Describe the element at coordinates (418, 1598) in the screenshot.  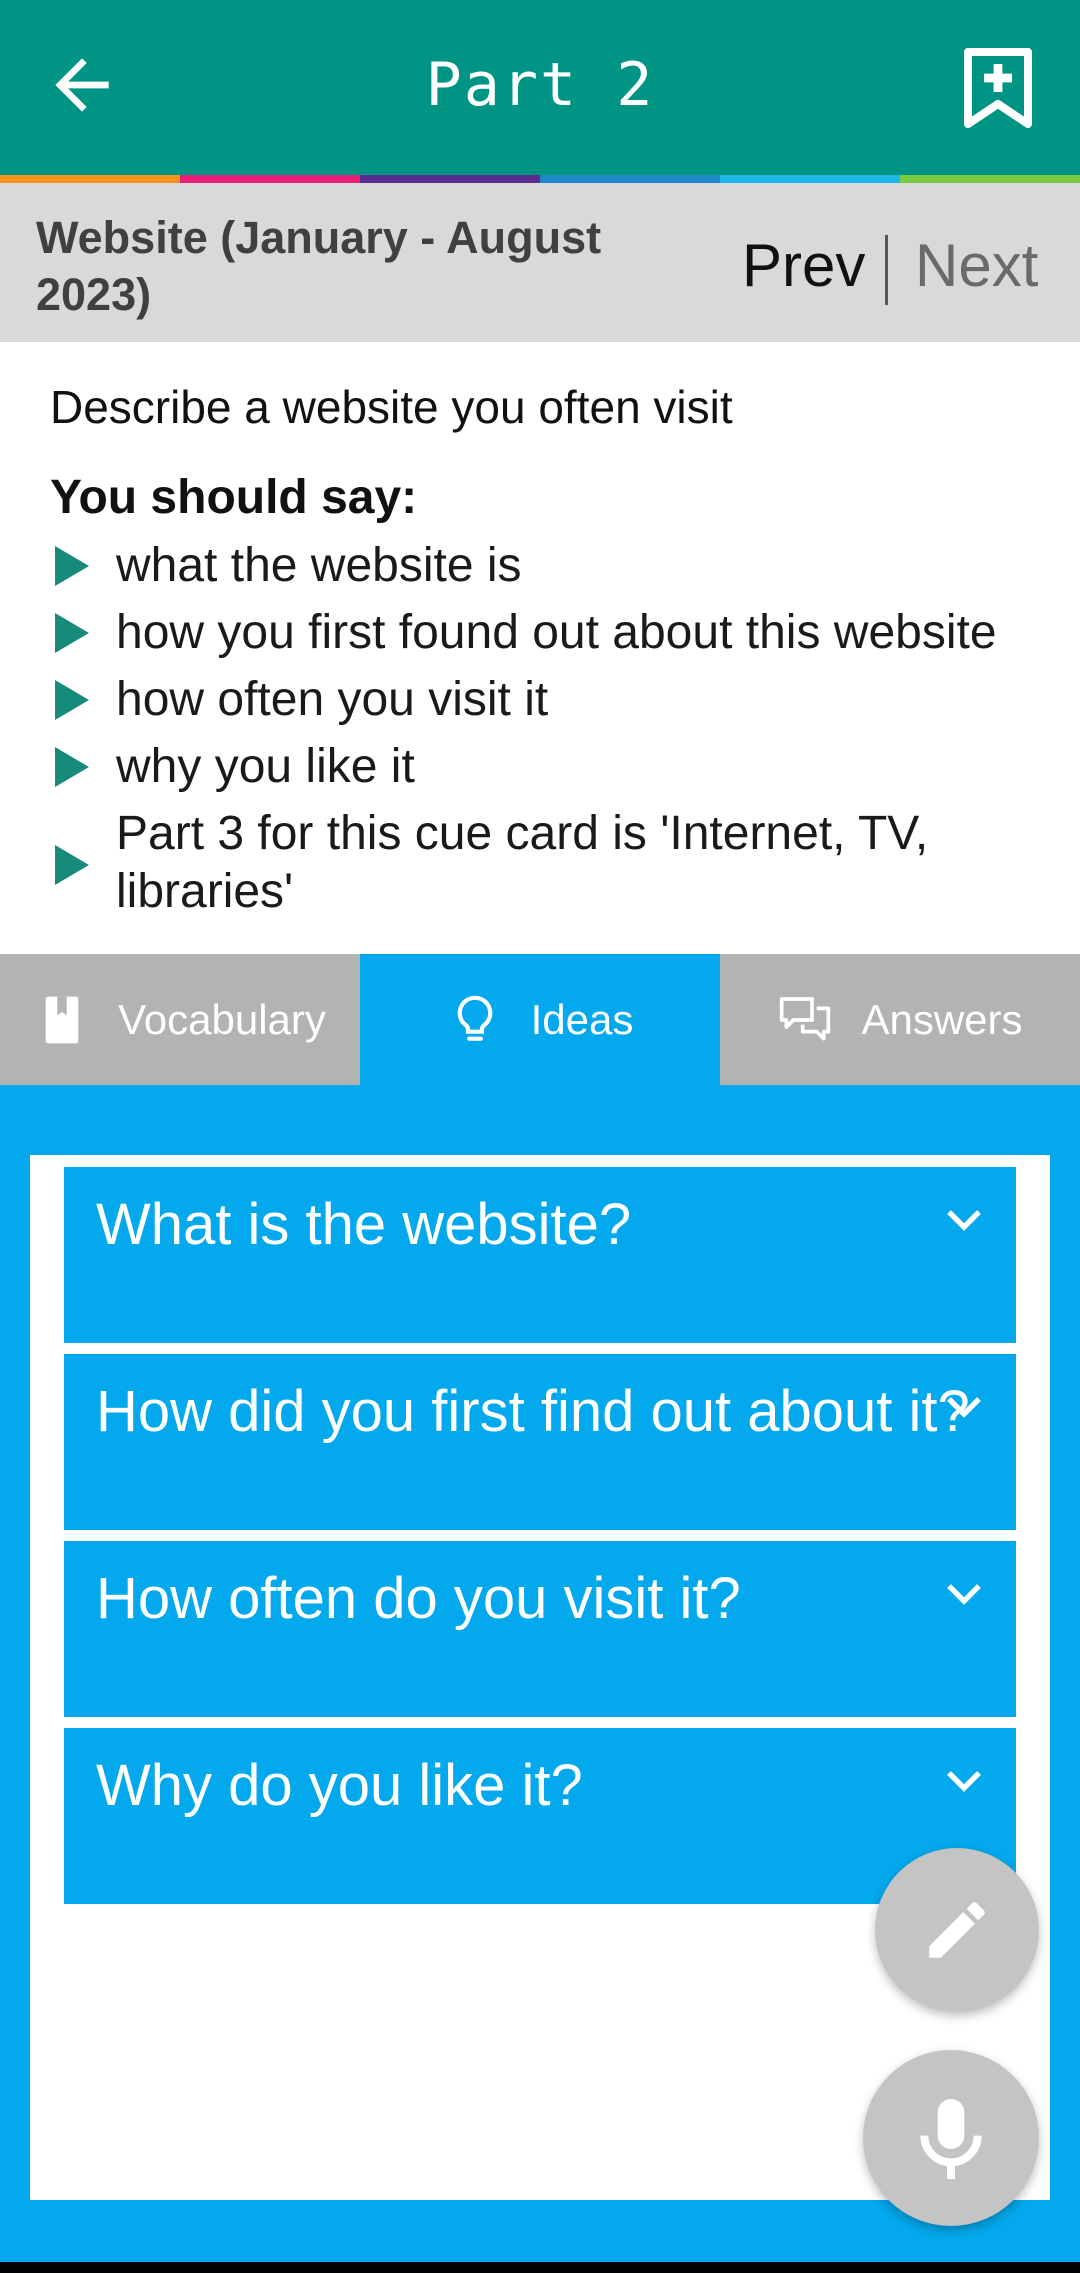
I see `accordion-question: How often do you visit it?` at that location.